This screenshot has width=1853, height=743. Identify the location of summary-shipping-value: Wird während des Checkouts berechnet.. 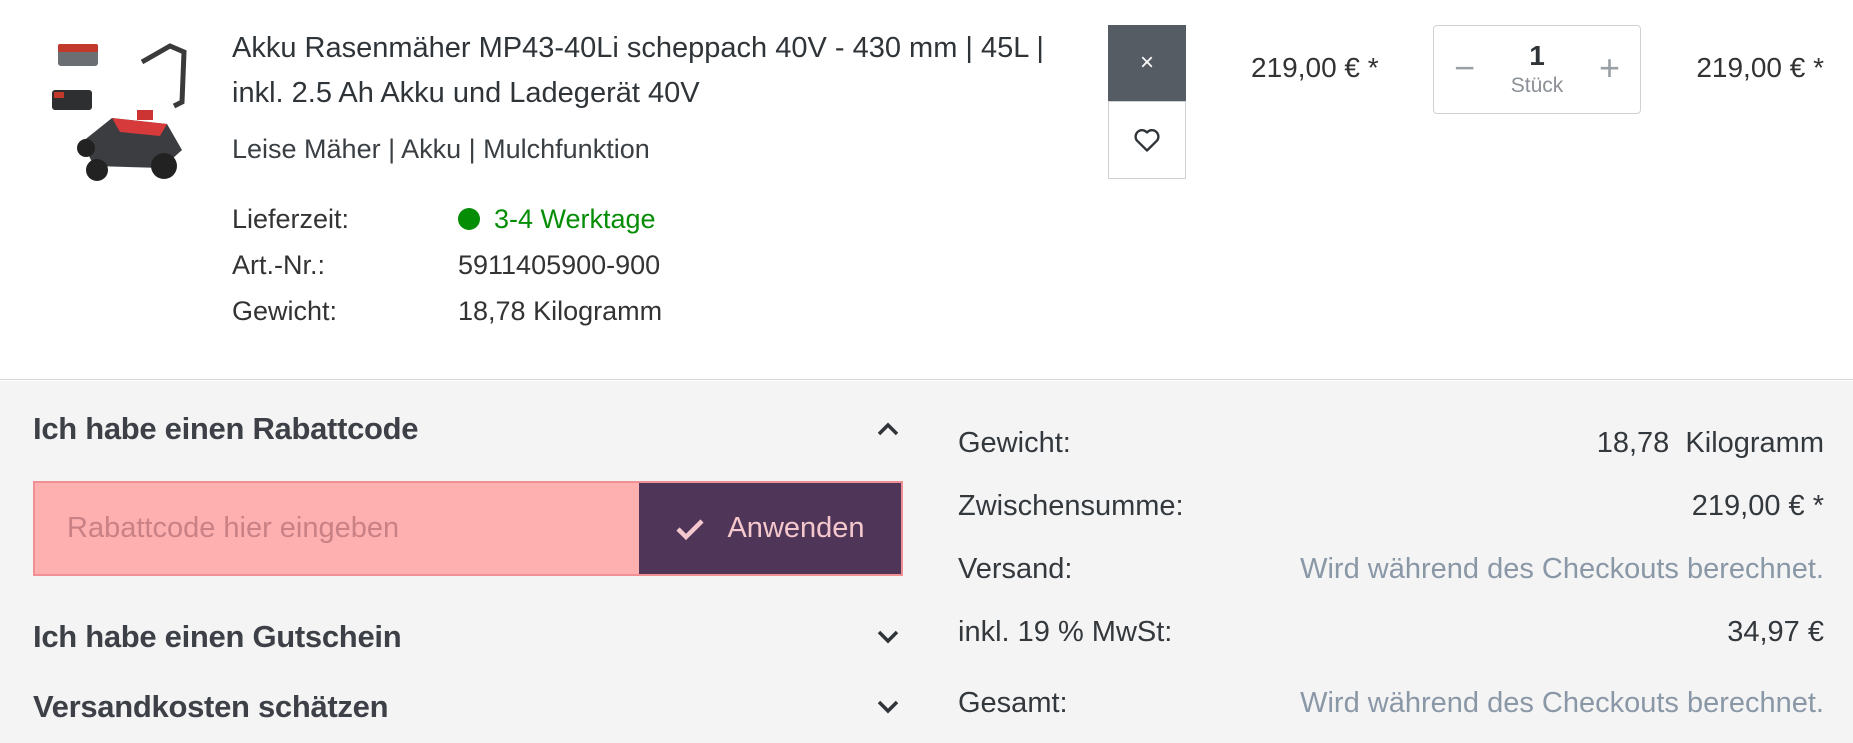
(1562, 569).